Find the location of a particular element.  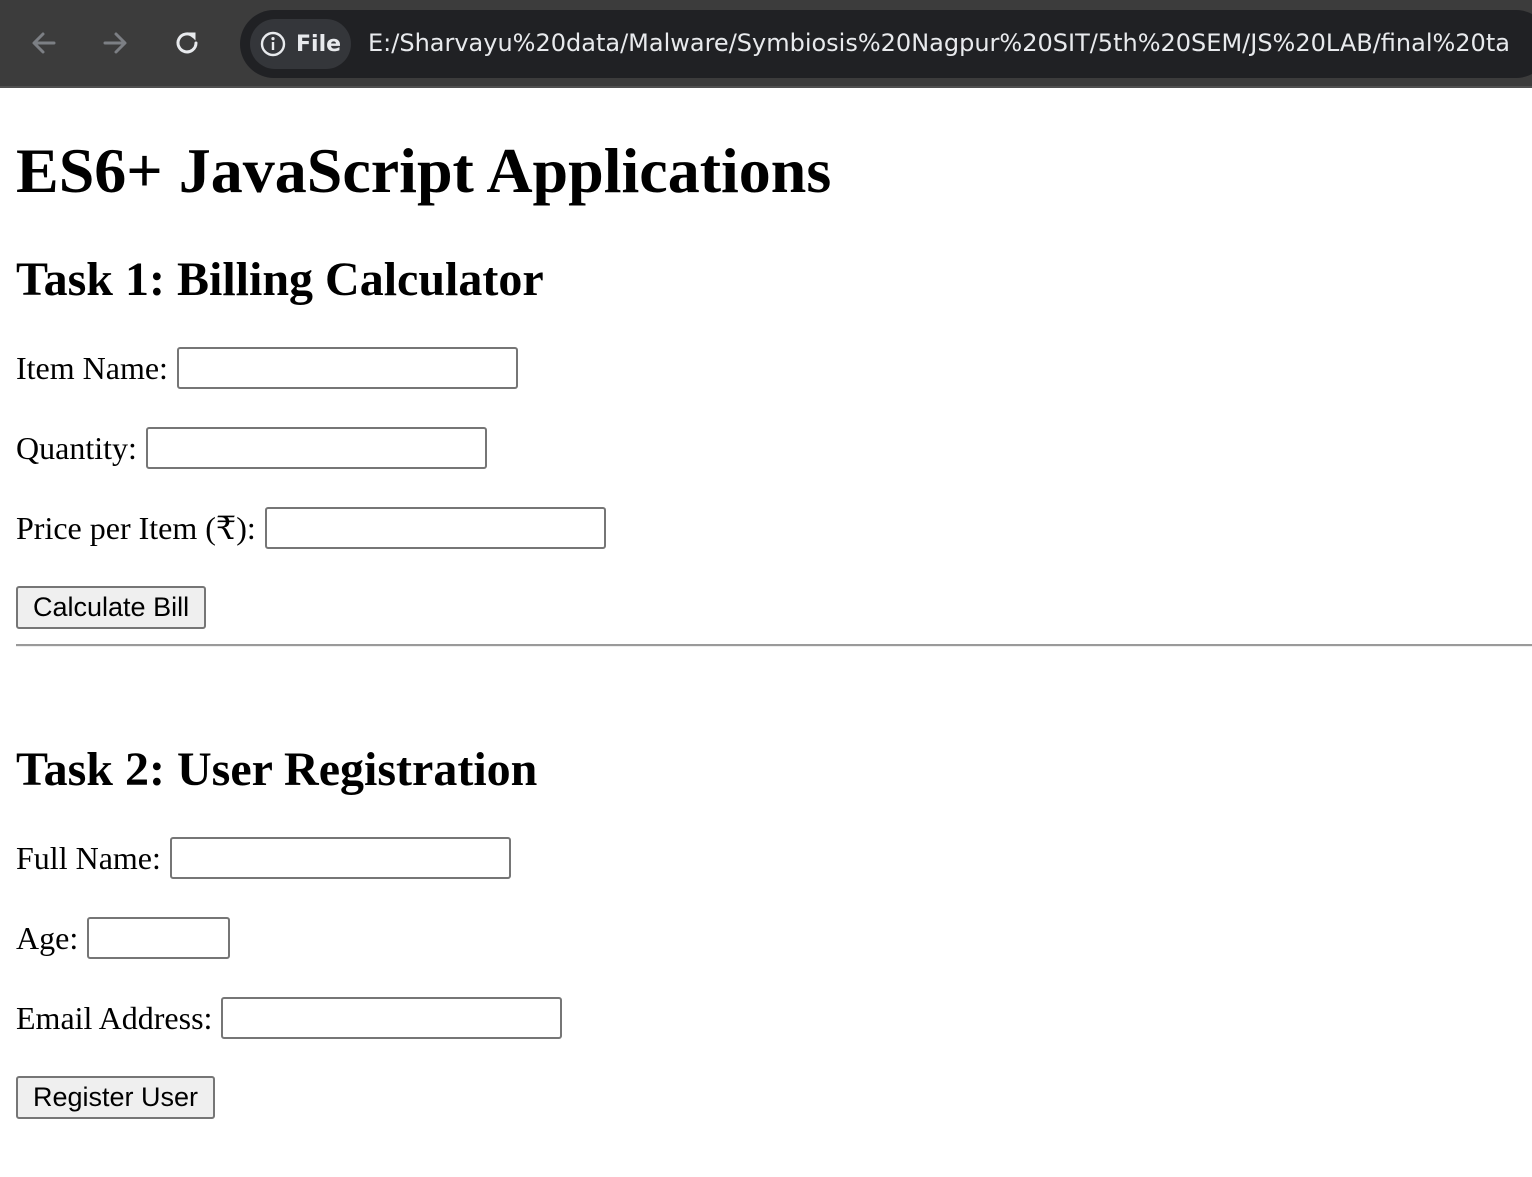

register-user-button: Register User is located at coordinates (116, 1097).